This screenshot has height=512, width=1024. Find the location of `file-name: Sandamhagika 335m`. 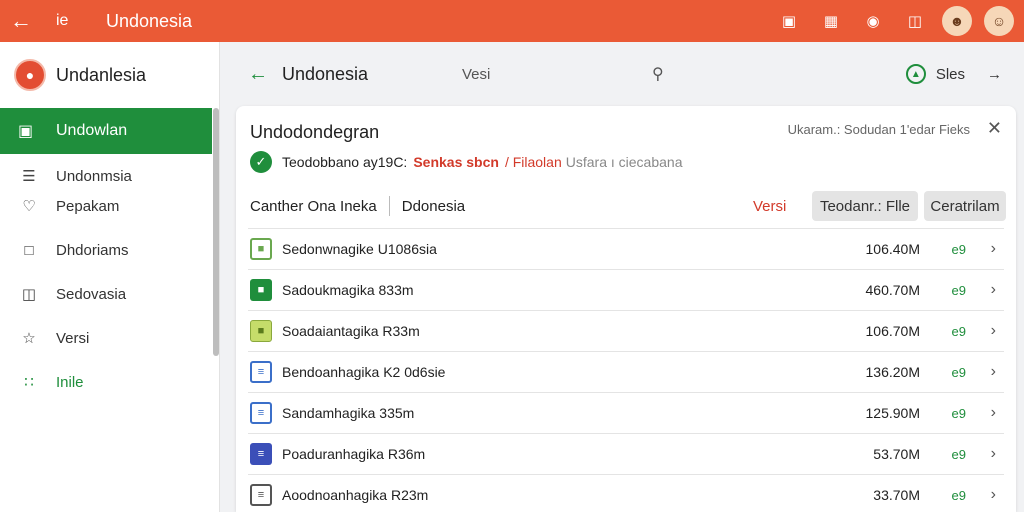

file-name: Sandamhagika 335m is located at coordinates (348, 413).